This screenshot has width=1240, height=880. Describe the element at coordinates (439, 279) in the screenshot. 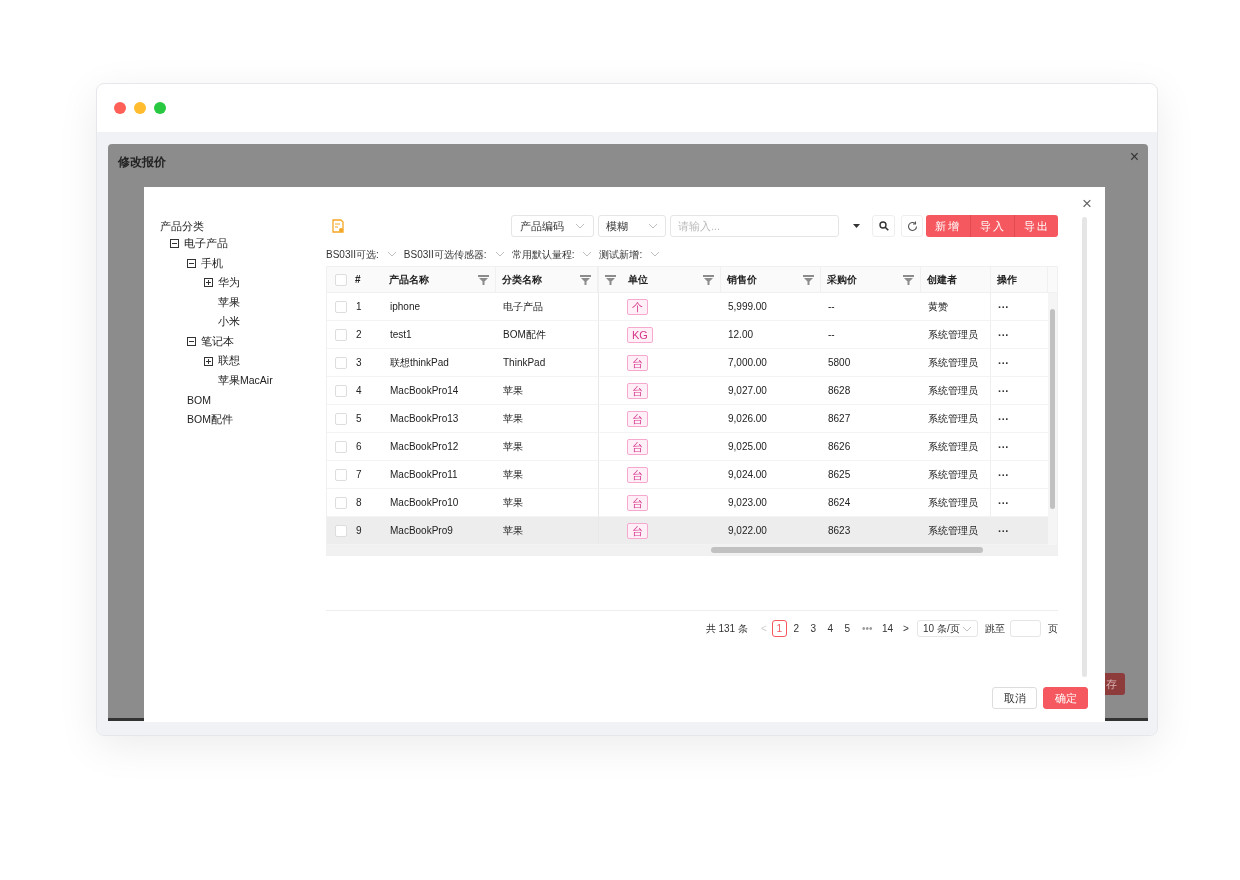

I see `column-header: 产品名称` at that location.